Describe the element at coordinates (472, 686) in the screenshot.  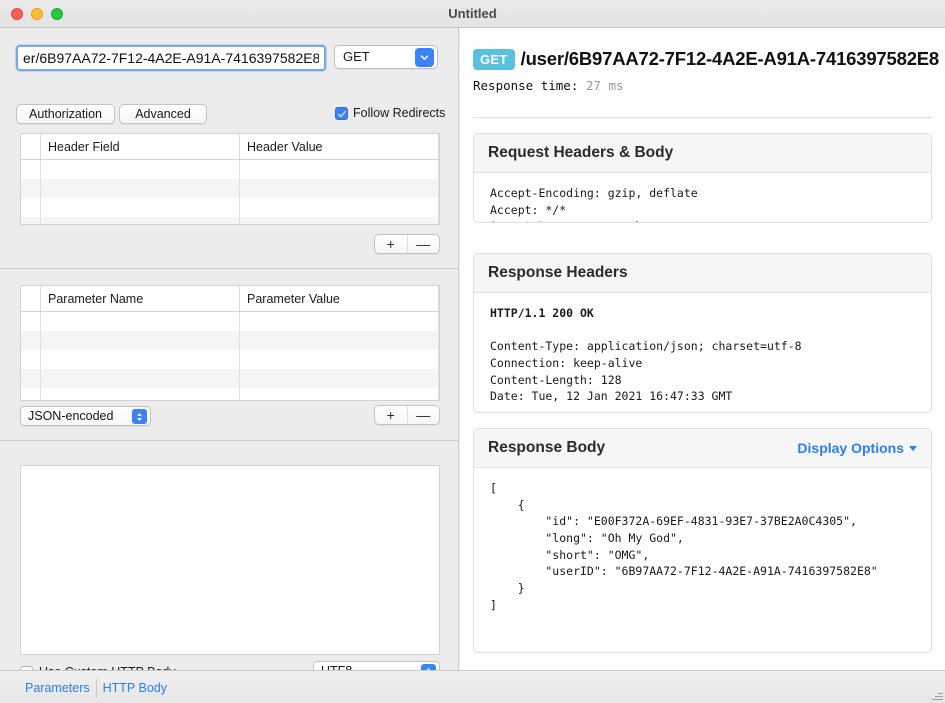
I see `footer-bar: Parameters HTTP Body Send Request` at that location.